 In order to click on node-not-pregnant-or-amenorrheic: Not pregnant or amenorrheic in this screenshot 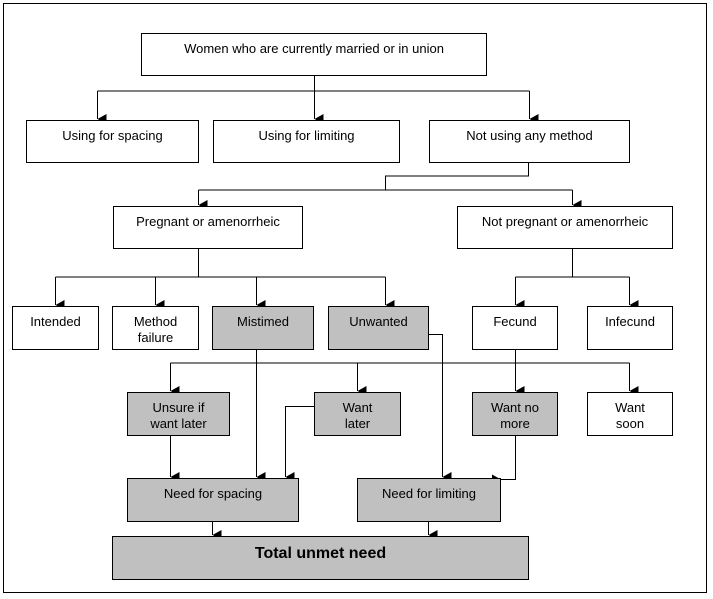, I will do `click(565, 227)`.